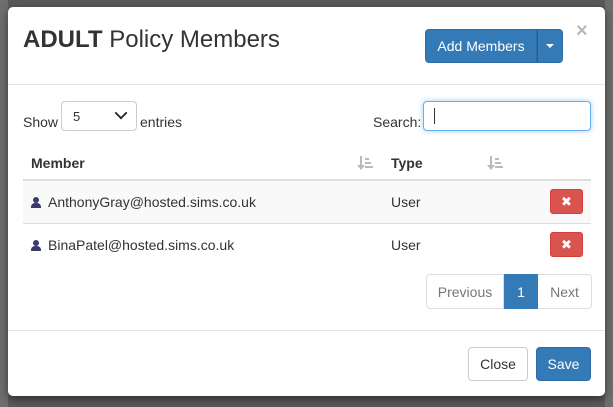  Describe the element at coordinates (397, 122) in the screenshot. I see `search-label: Search:` at that location.